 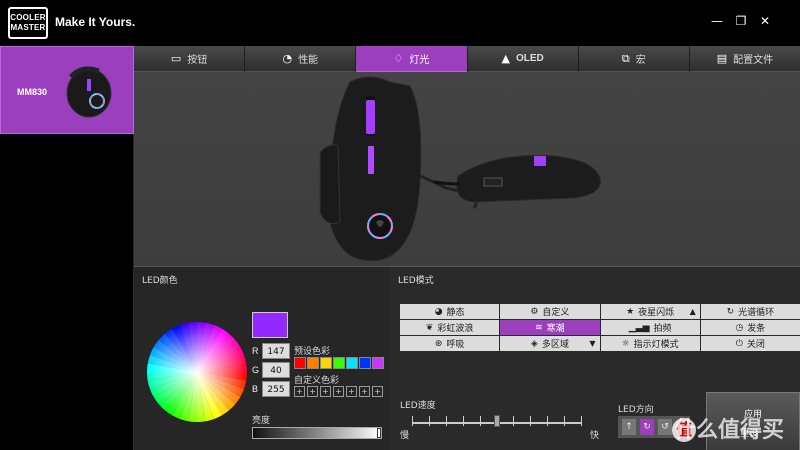 What do you see at coordinates (636, 410) in the screenshot?
I see `led-direction-label: LED方向` at bounding box center [636, 410].